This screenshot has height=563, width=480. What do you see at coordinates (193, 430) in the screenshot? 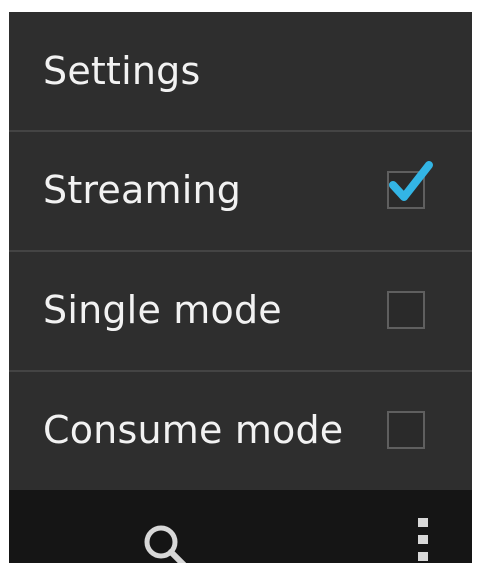
I see `menu-item-label: Consume mode` at bounding box center [193, 430].